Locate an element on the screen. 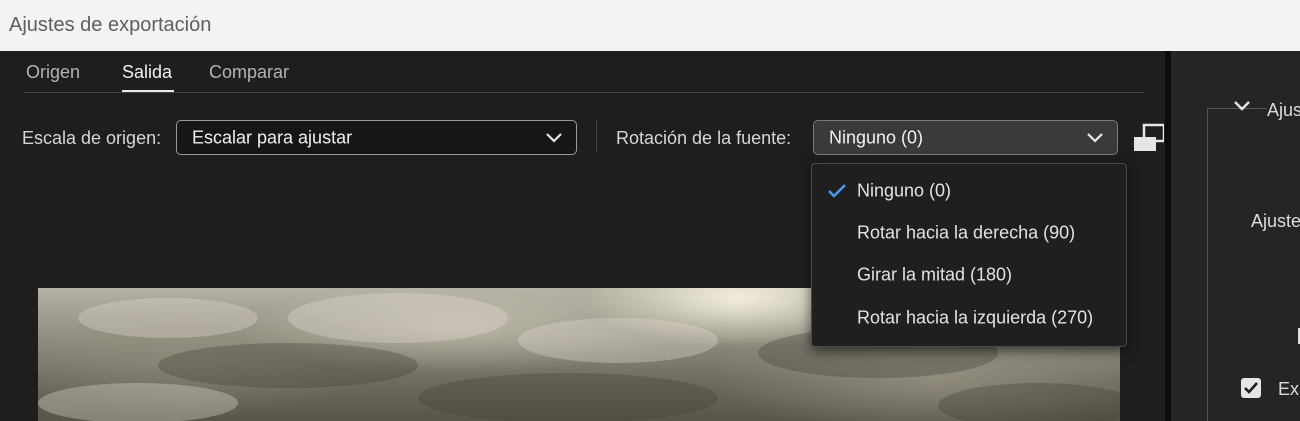 The image size is (1300, 421). source-rotation-label: Rotación de la fuente: is located at coordinates (704, 138).